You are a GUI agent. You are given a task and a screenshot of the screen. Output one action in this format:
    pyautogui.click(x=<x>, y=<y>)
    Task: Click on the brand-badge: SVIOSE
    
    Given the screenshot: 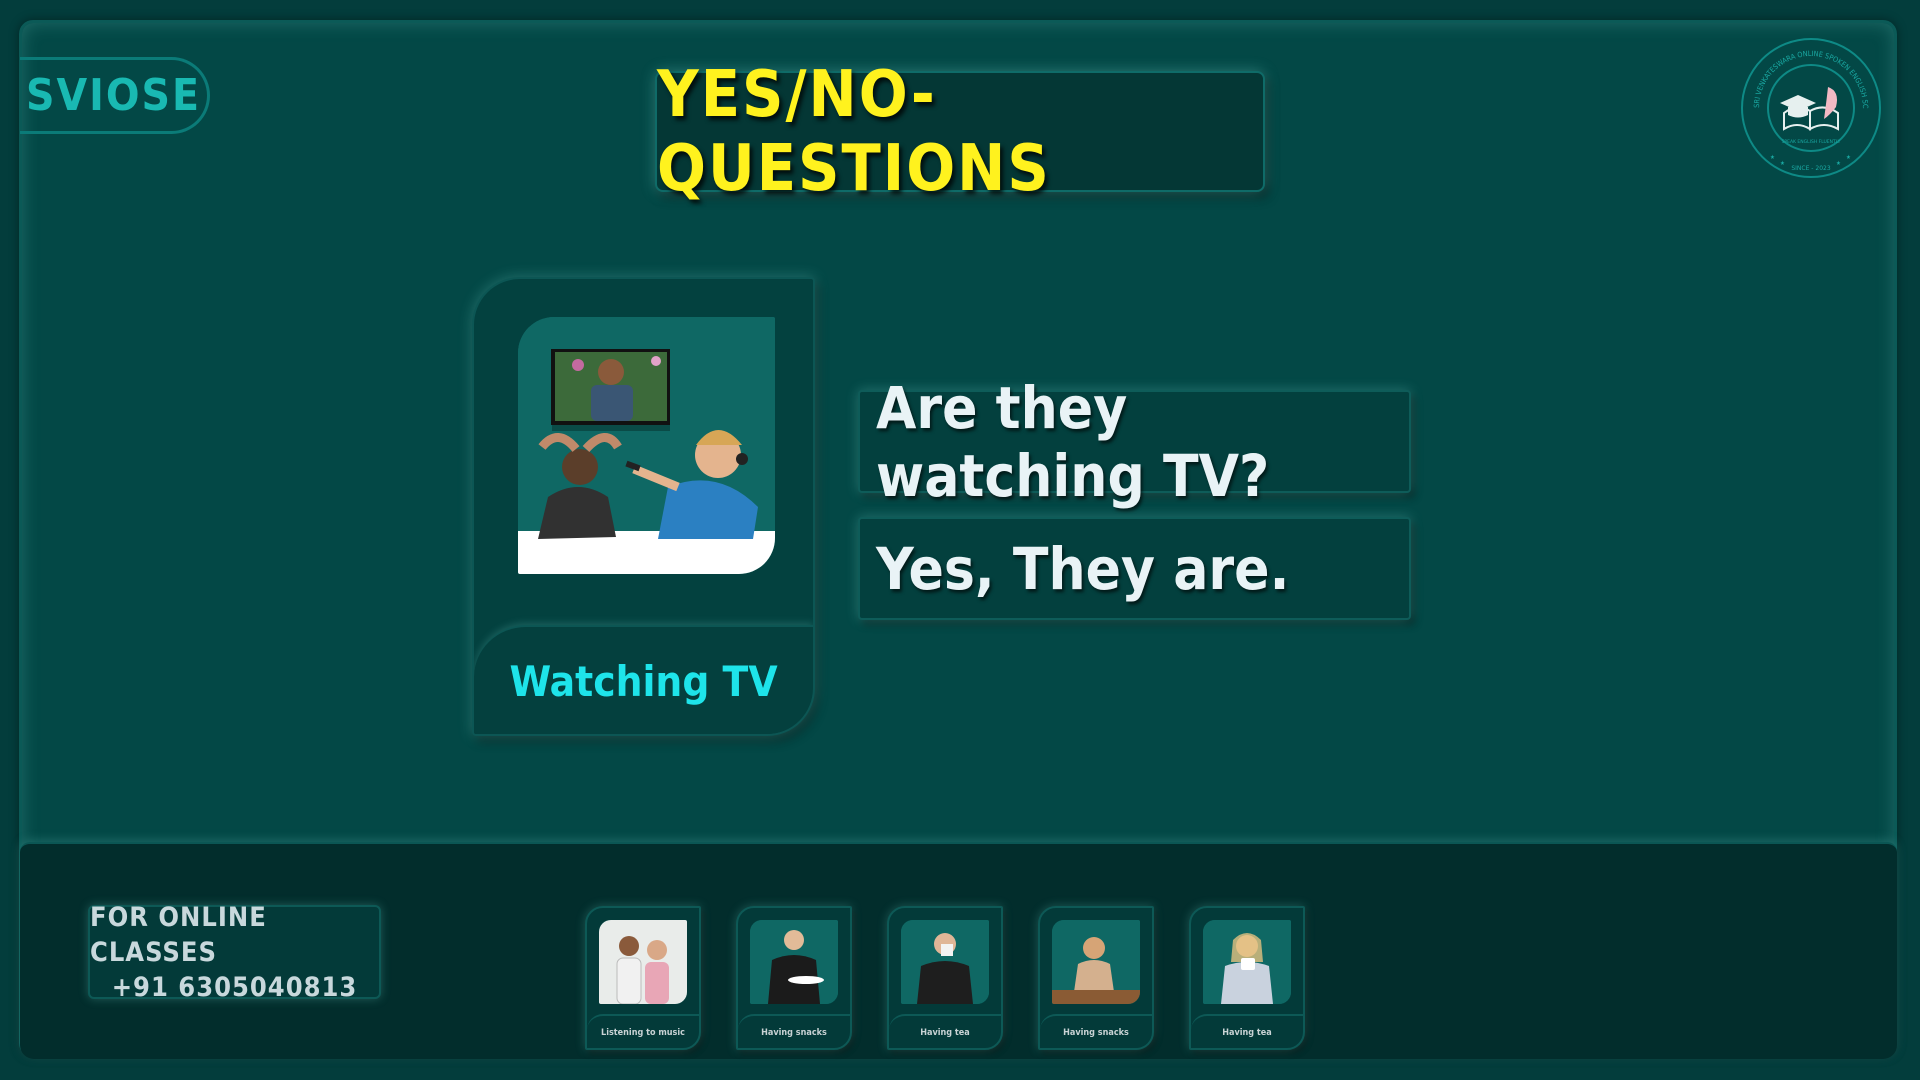 What is the action you would take?
    pyautogui.click(x=115, y=95)
    